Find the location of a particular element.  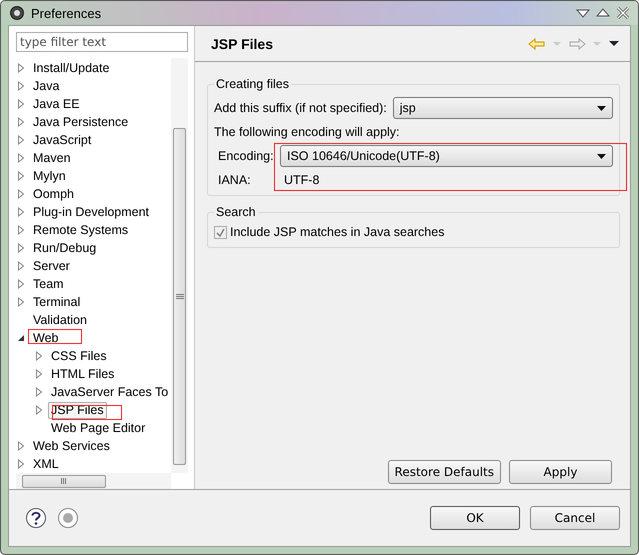

group-title: Creating files is located at coordinates (252, 84).